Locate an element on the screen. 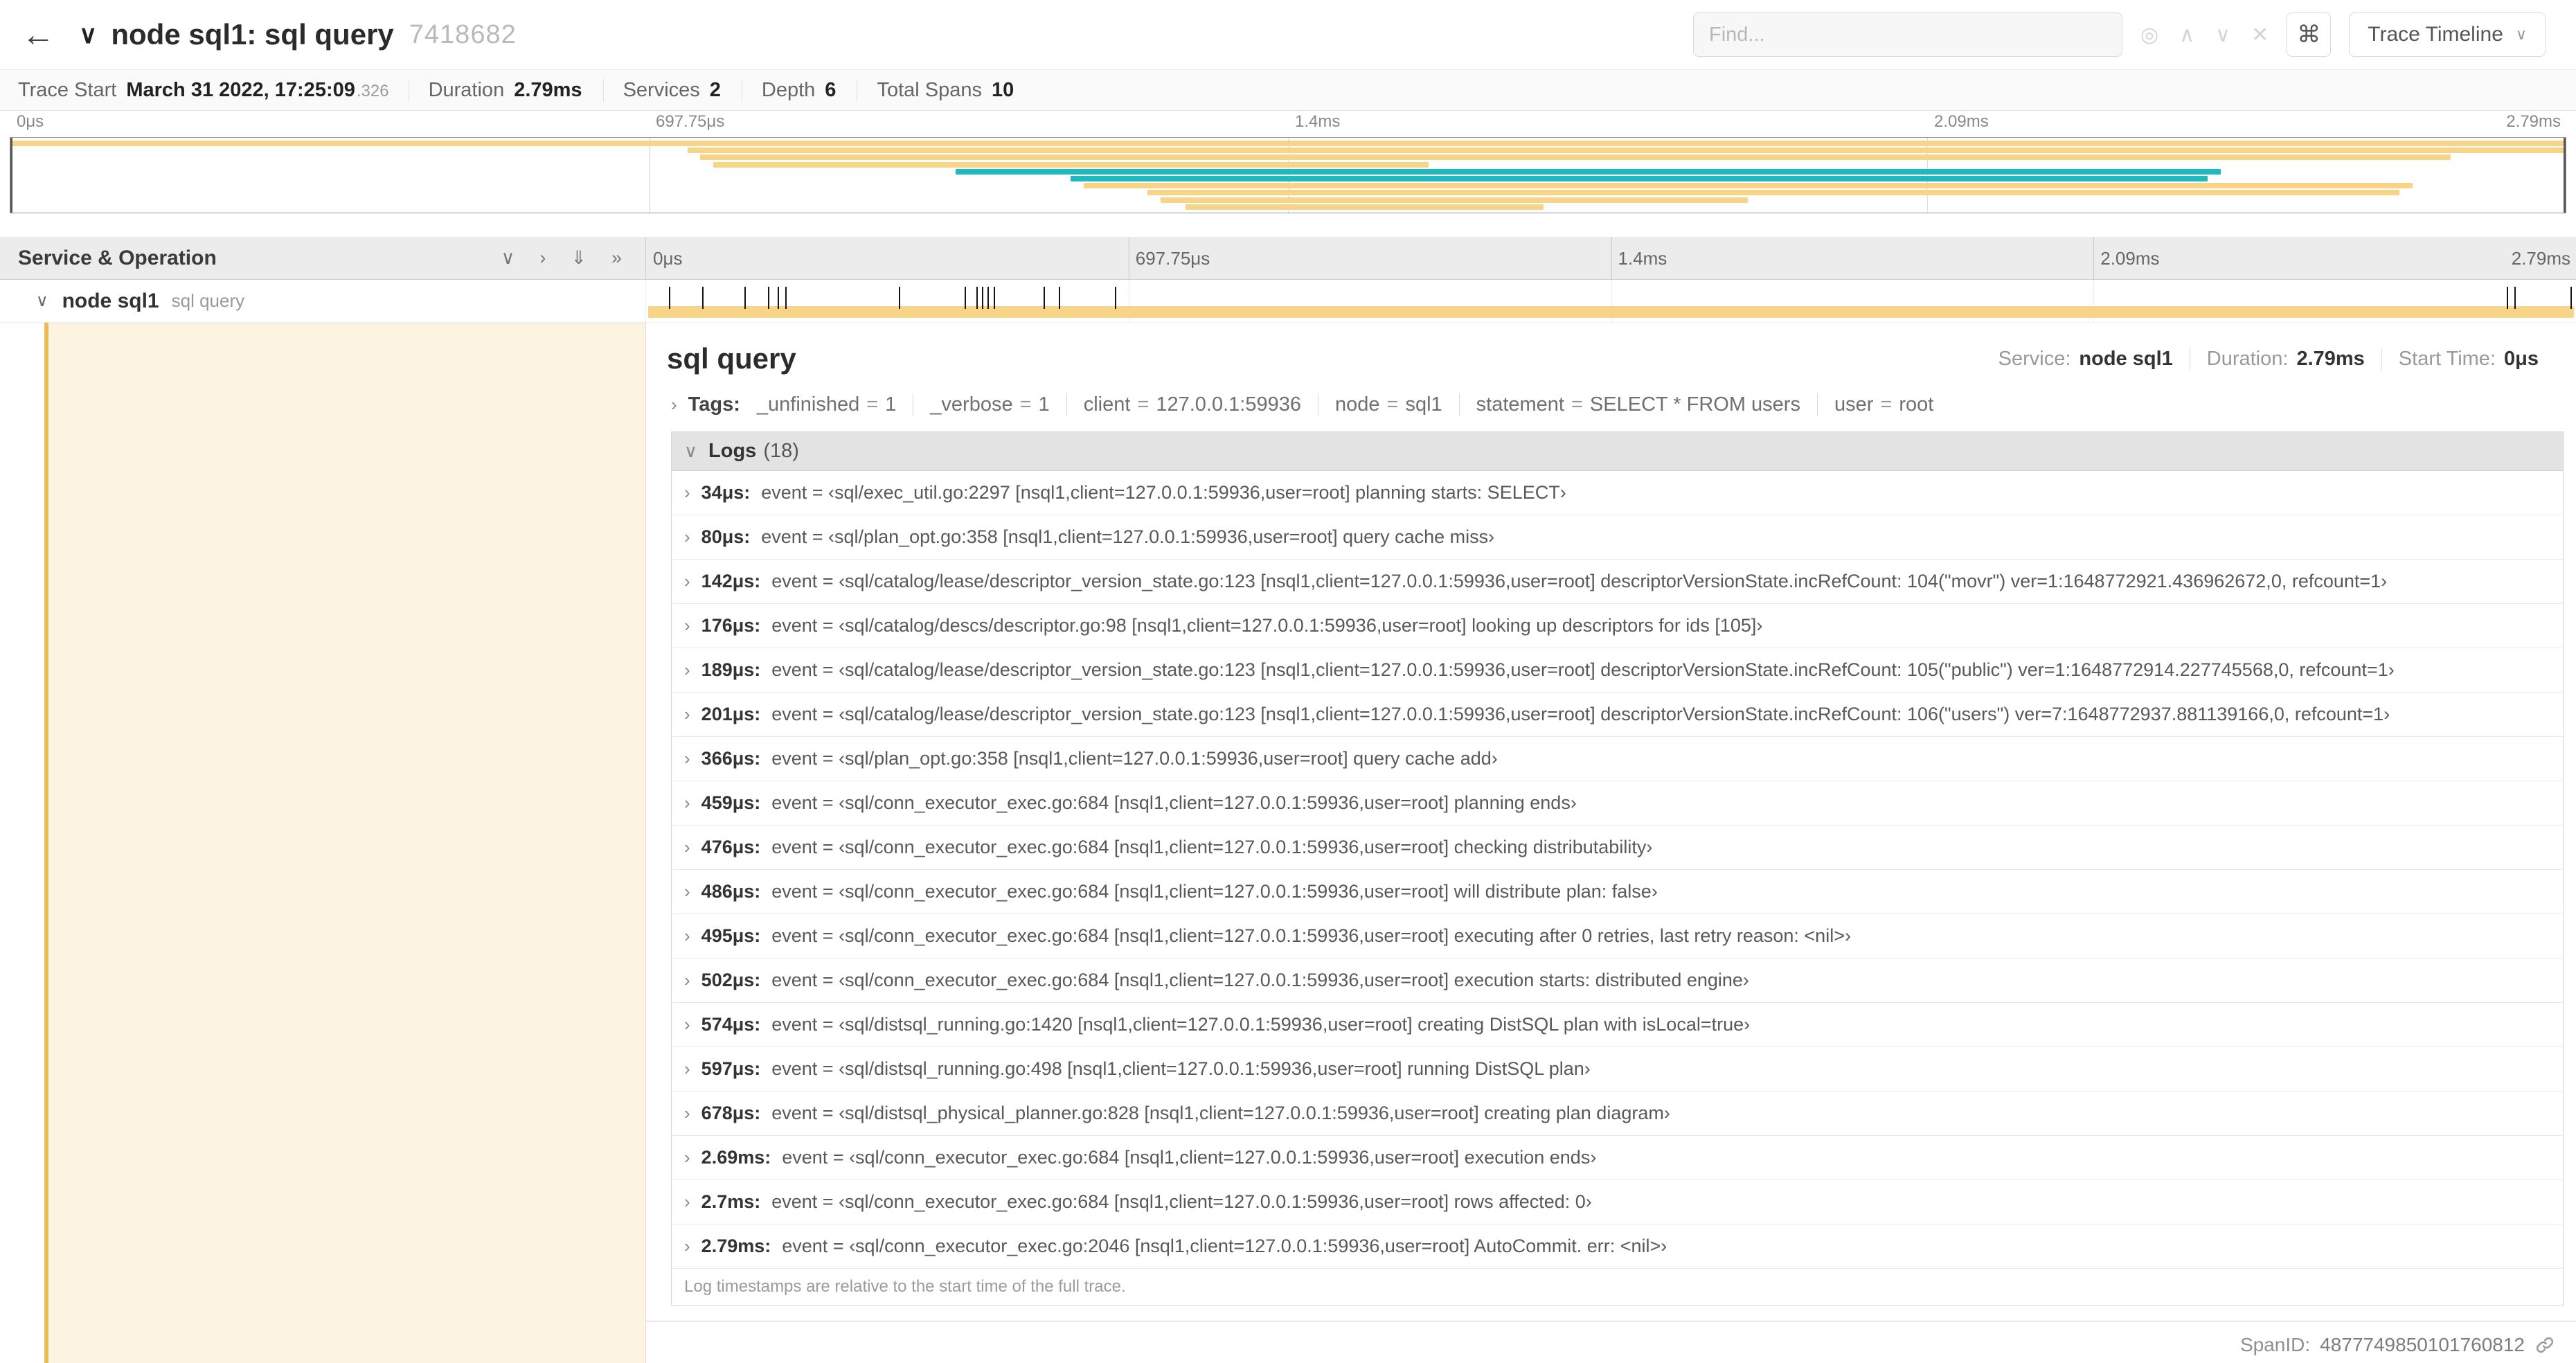 This screenshot has width=2576, height=1363. minimap-canvas is located at coordinates (1288, 175).